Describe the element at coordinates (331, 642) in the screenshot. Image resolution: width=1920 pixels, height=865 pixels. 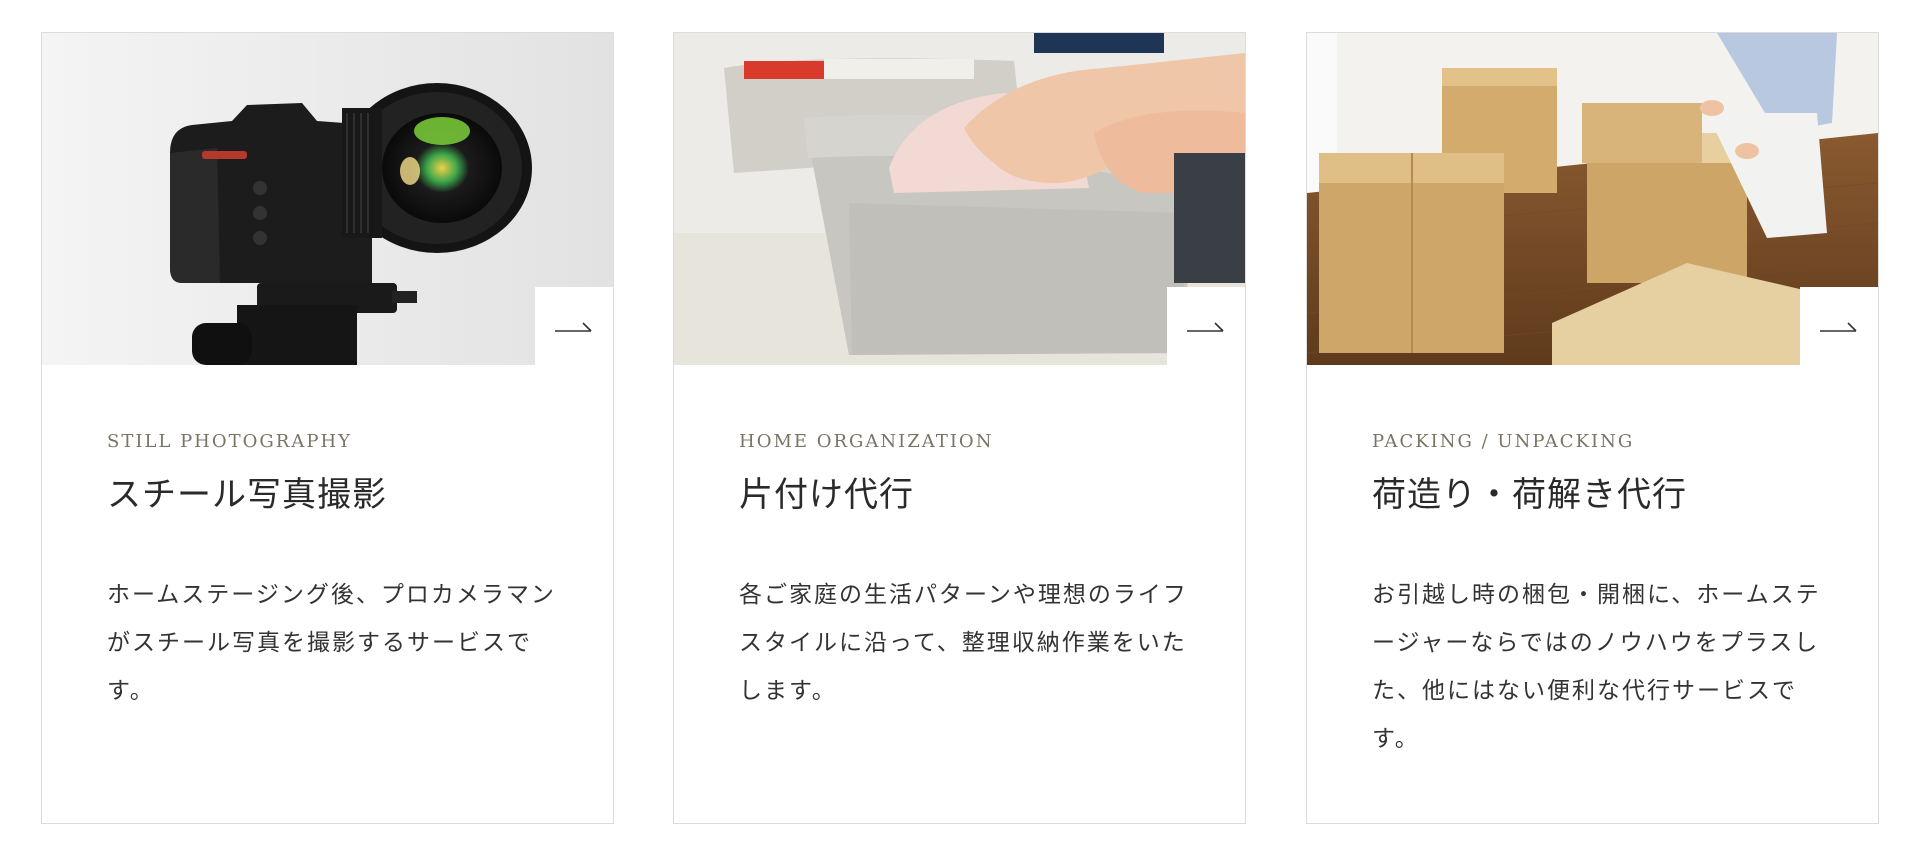
I see `service-description: ホームステージング後、プロカメラマンがスチール写真を撮影するサービスです。` at that location.